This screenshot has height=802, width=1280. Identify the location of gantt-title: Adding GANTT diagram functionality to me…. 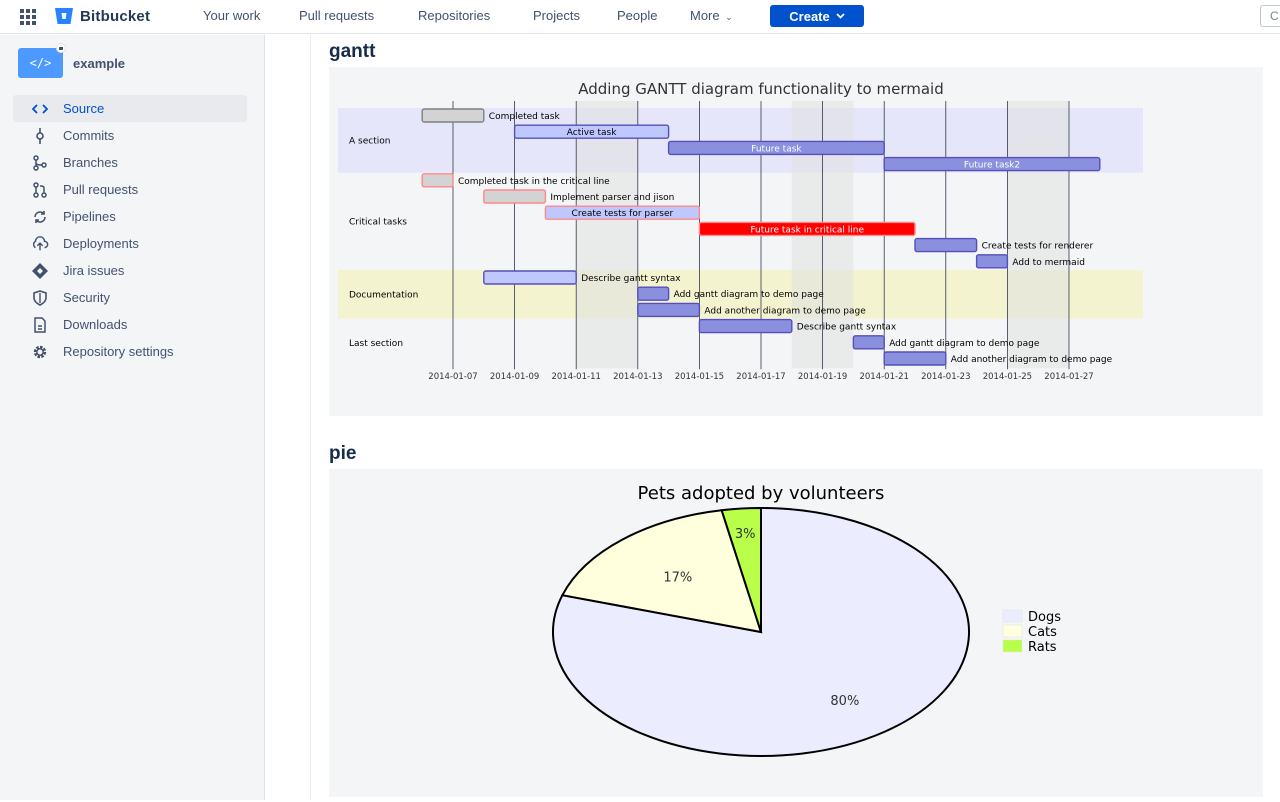
(760, 89).